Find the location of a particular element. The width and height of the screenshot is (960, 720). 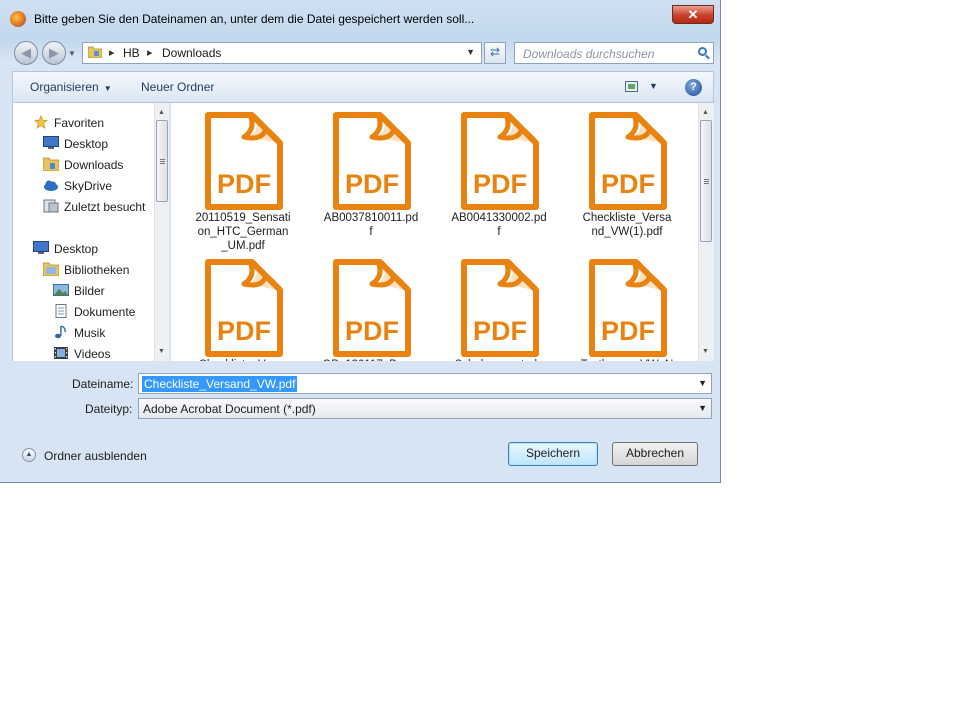

file-name-line: OP_130117_Bereo is located at coordinates (371, 359).